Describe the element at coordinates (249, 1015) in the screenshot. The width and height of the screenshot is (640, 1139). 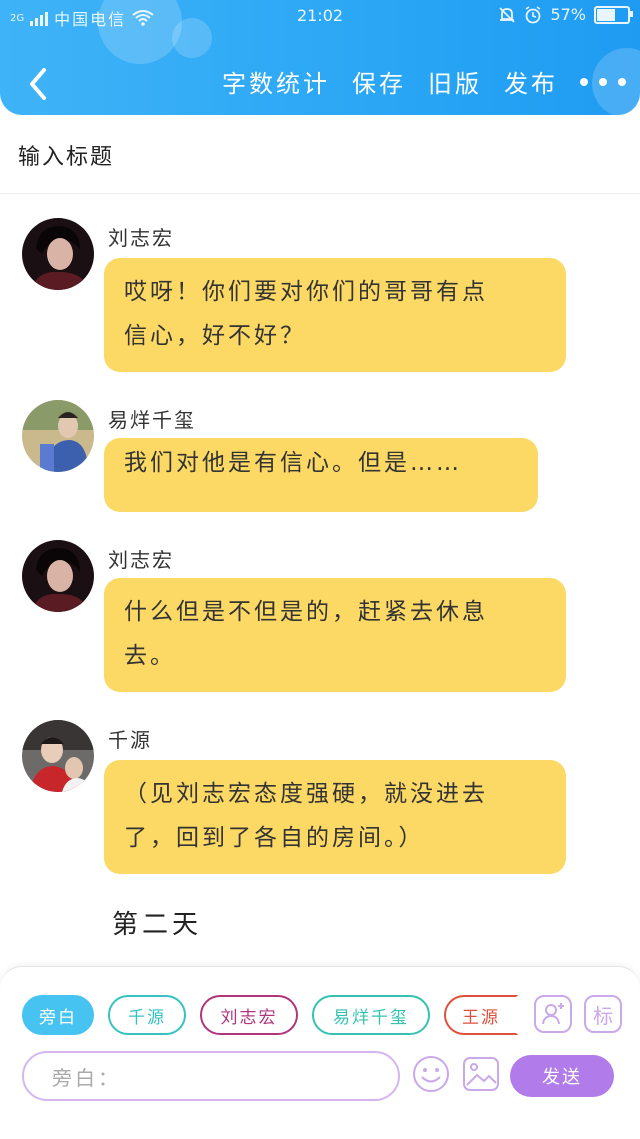
I see `role-chip-liuzhihong: 刘志宏` at that location.